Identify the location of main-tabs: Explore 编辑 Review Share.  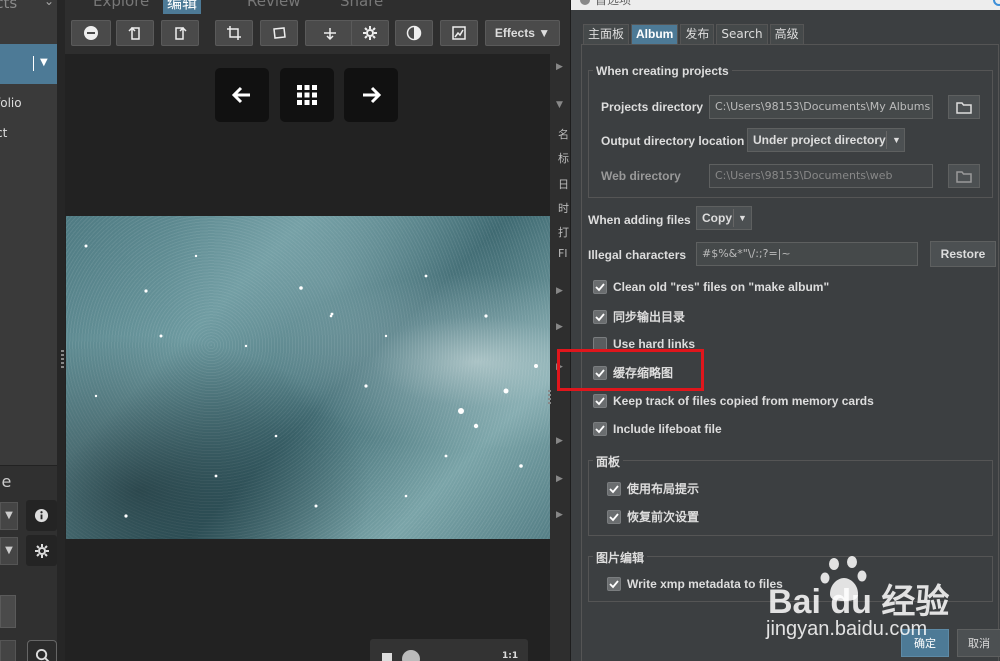
(317, 7).